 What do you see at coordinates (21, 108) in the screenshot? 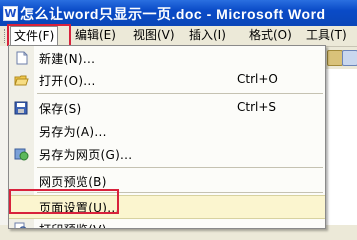
I see `save-disk-icon` at bounding box center [21, 108].